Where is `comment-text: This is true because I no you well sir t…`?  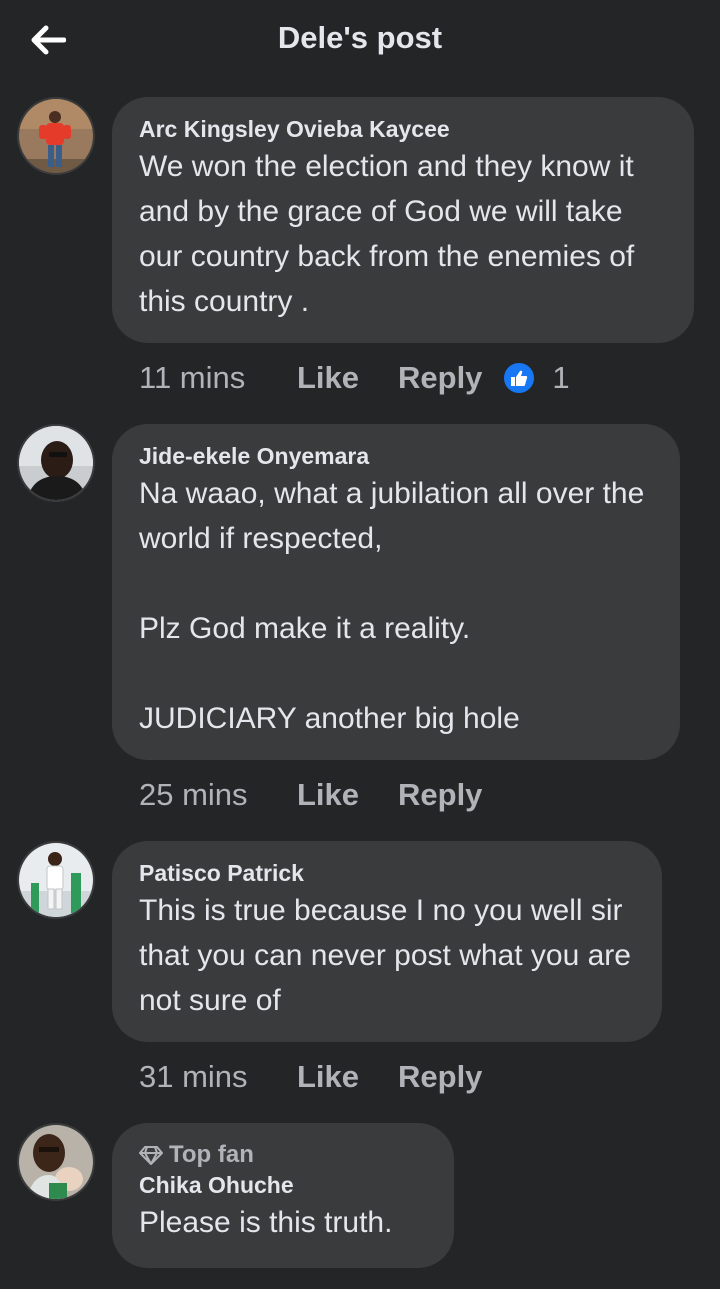
comment-text: This is true because I no you well sir t… is located at coordinates (385, 955).